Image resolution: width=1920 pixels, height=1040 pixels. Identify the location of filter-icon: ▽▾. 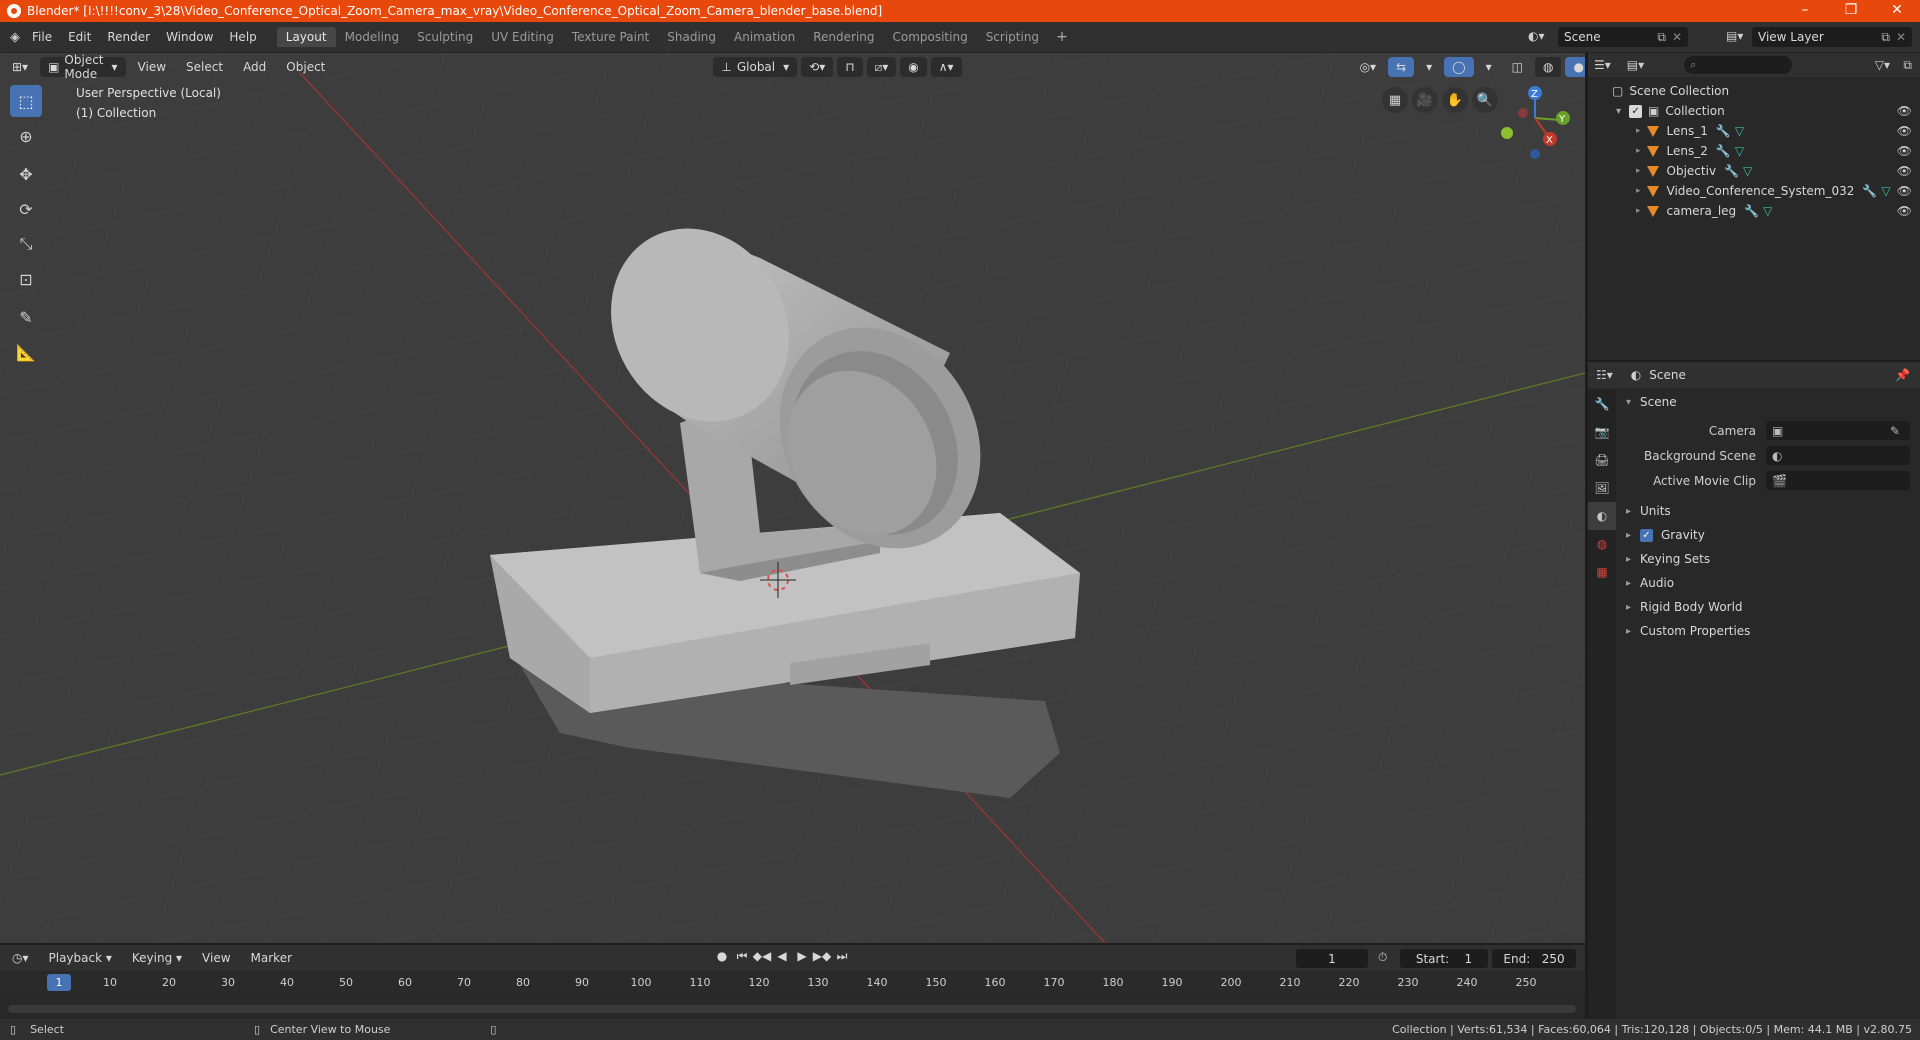
(1882, 65).